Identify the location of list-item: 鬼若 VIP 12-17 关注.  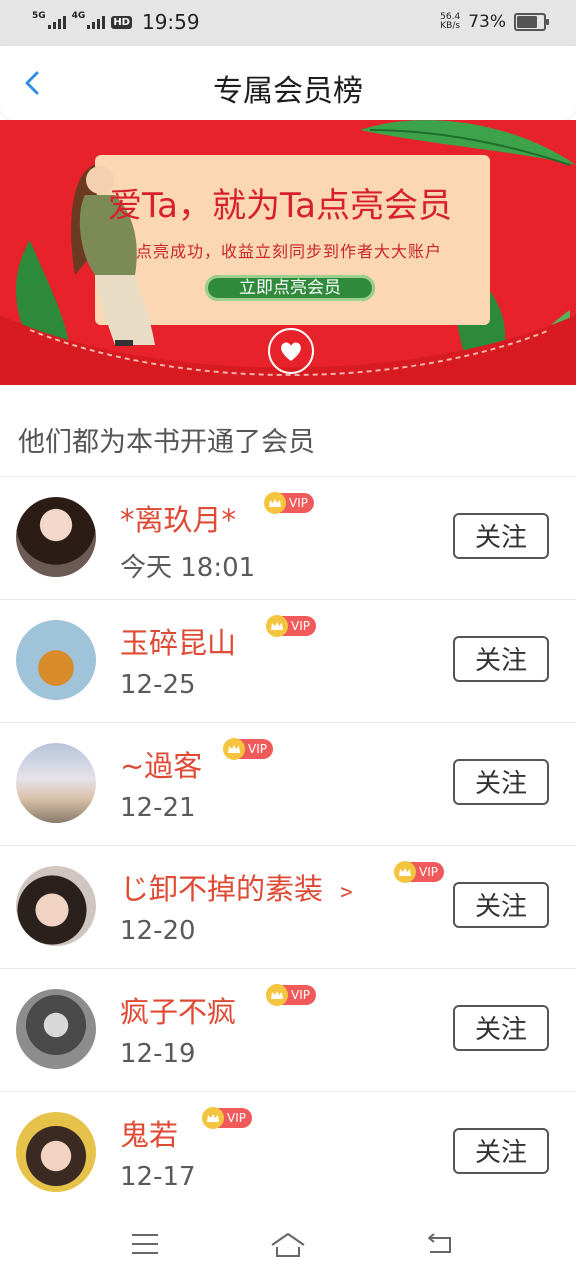
(288, 1153).